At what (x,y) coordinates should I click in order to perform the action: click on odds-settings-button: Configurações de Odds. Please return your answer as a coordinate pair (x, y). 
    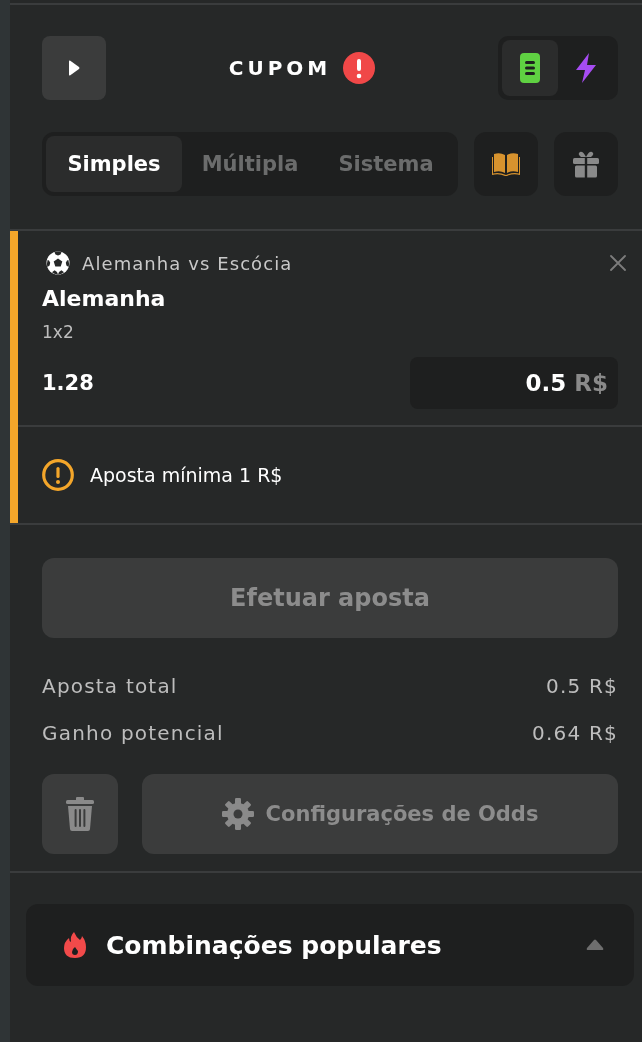
    Looking at the image, I should click on (380, 814).